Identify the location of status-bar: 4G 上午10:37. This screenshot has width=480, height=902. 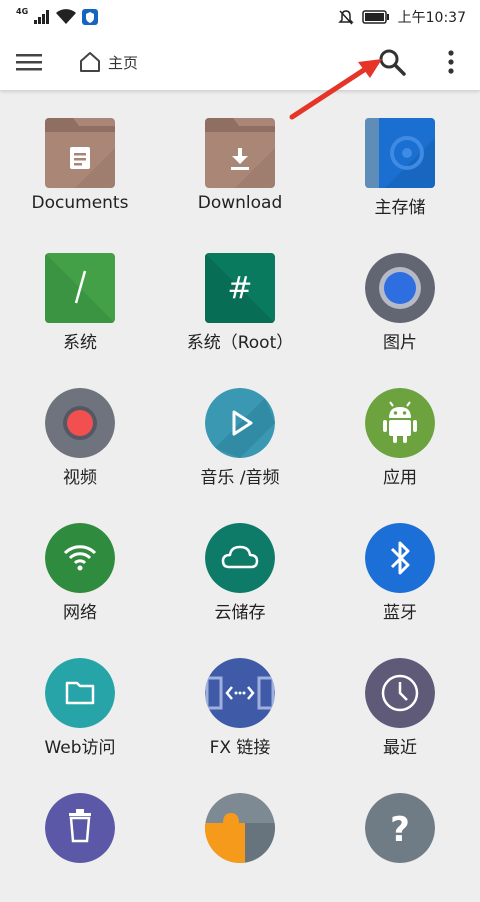
(240, 17).